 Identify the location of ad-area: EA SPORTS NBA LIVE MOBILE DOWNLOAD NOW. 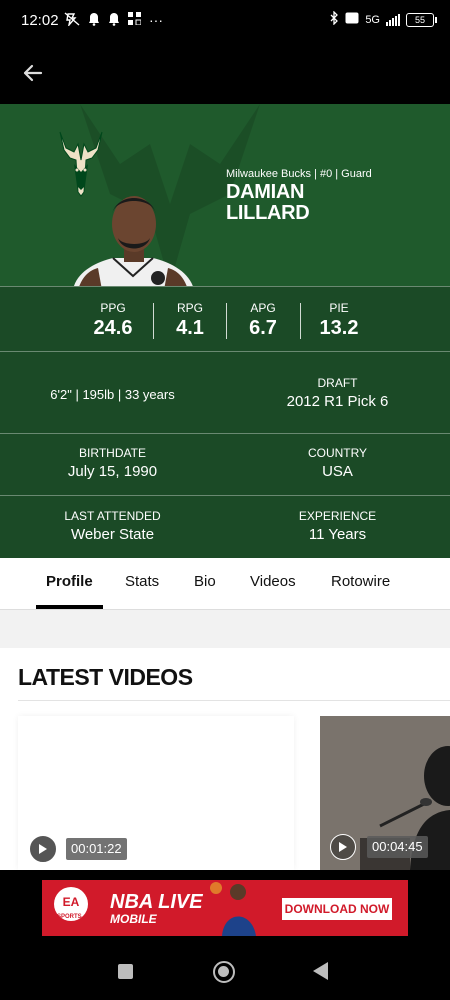
(225, 906).